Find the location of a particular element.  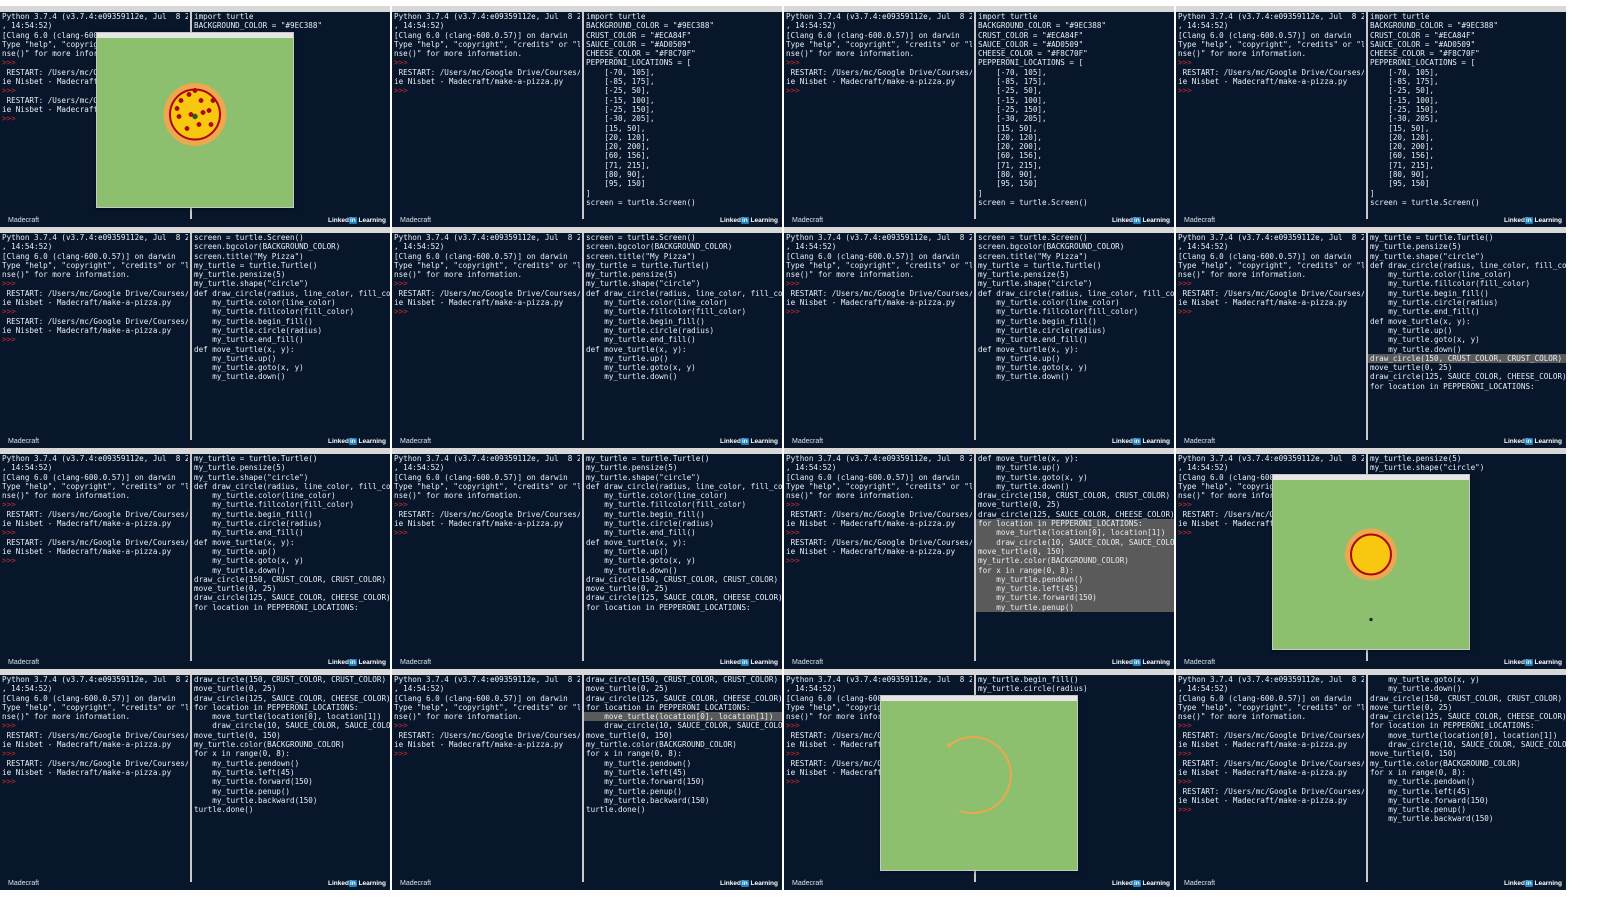

learning-text: Learning is located at coordinates (1547, 441).